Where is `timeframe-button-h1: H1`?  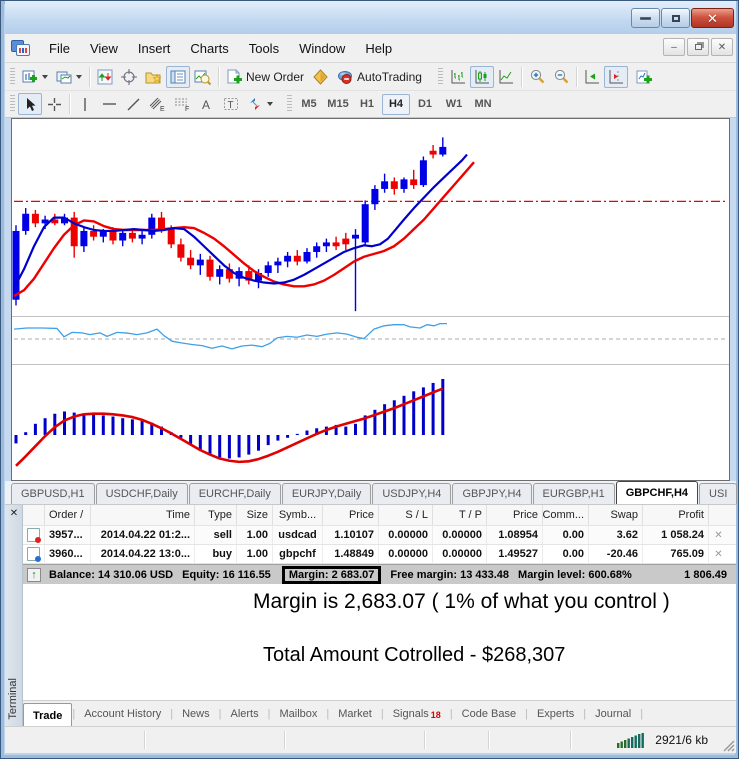
timeframe-button-h1: H1 is located at coordinates (367, 104).